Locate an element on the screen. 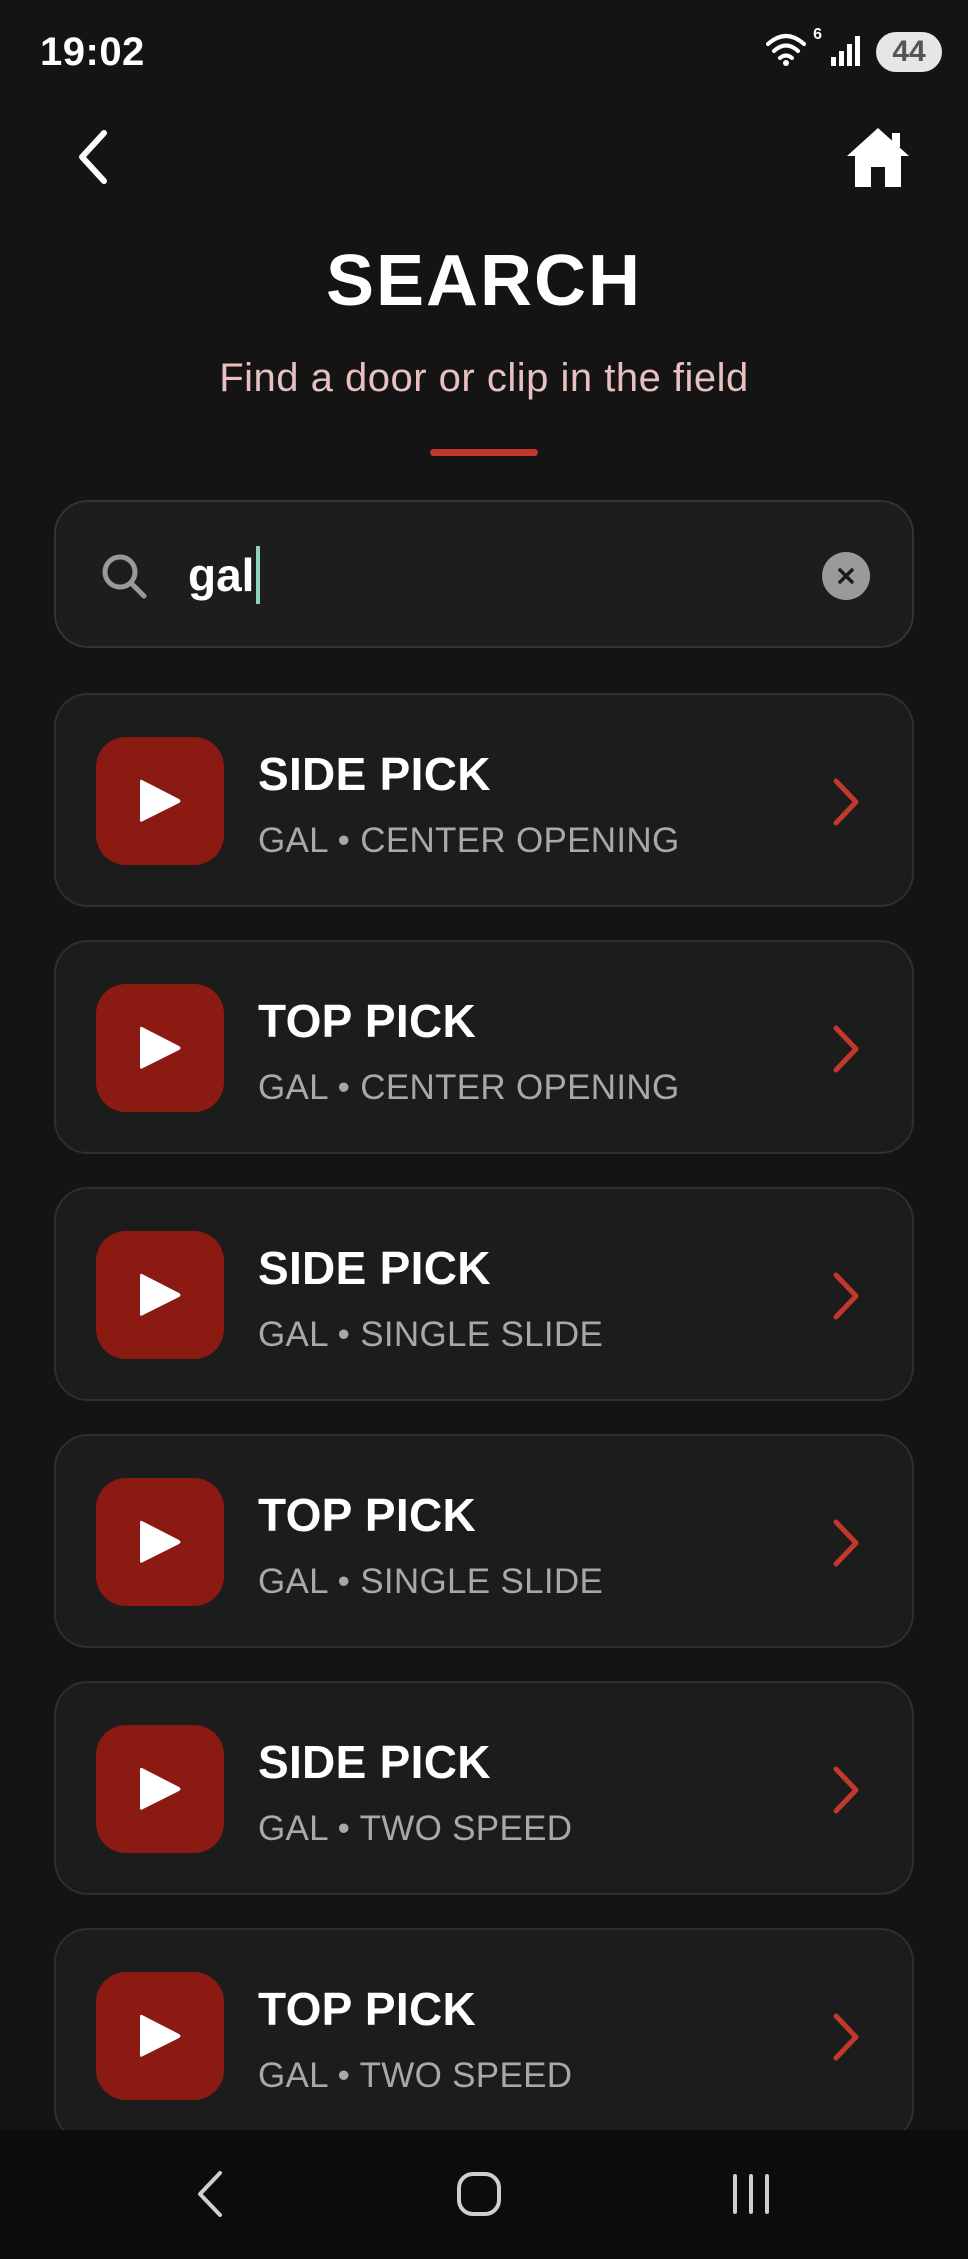  page-subtitle: Find a door or clip in the field is located at coordinates (484, 378).